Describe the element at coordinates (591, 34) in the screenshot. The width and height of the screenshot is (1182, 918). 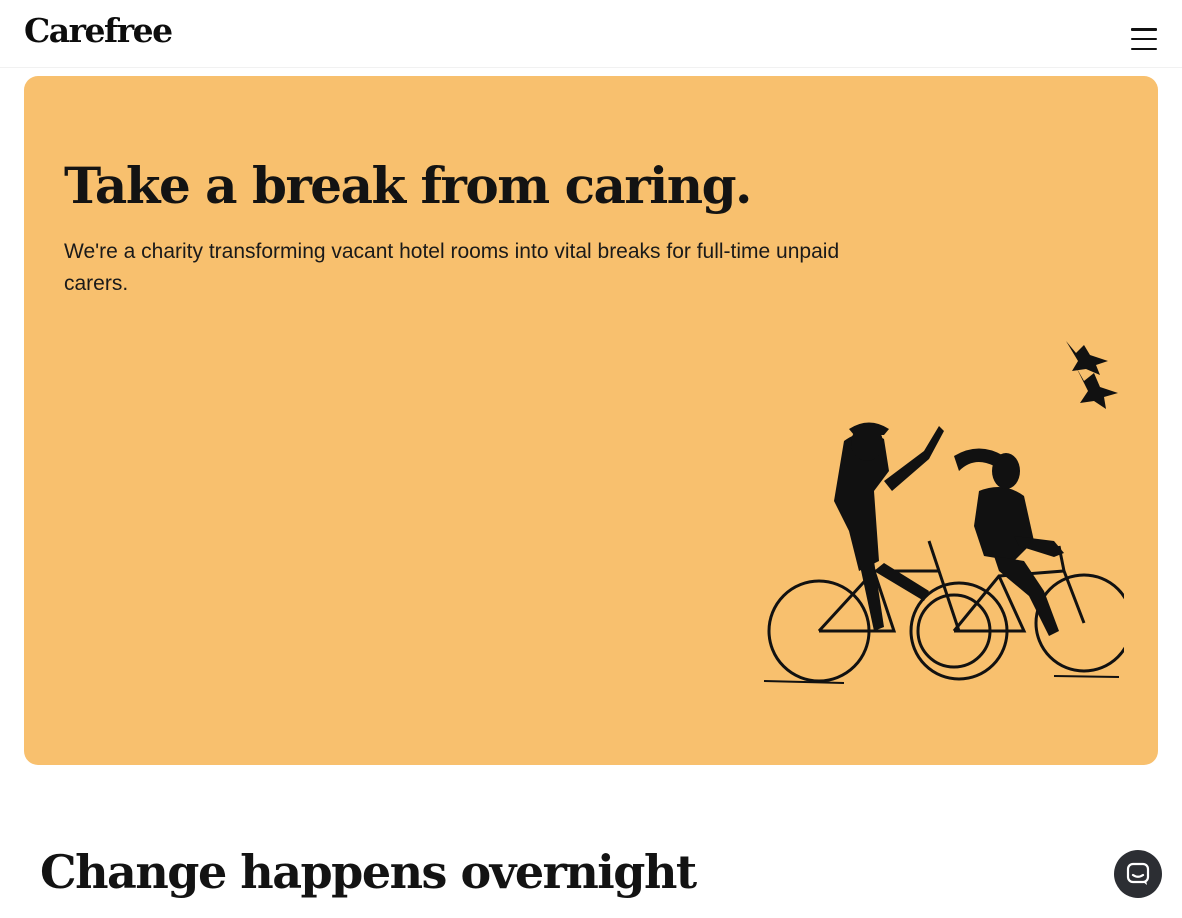
I see `site-header: Carefree` at that location.